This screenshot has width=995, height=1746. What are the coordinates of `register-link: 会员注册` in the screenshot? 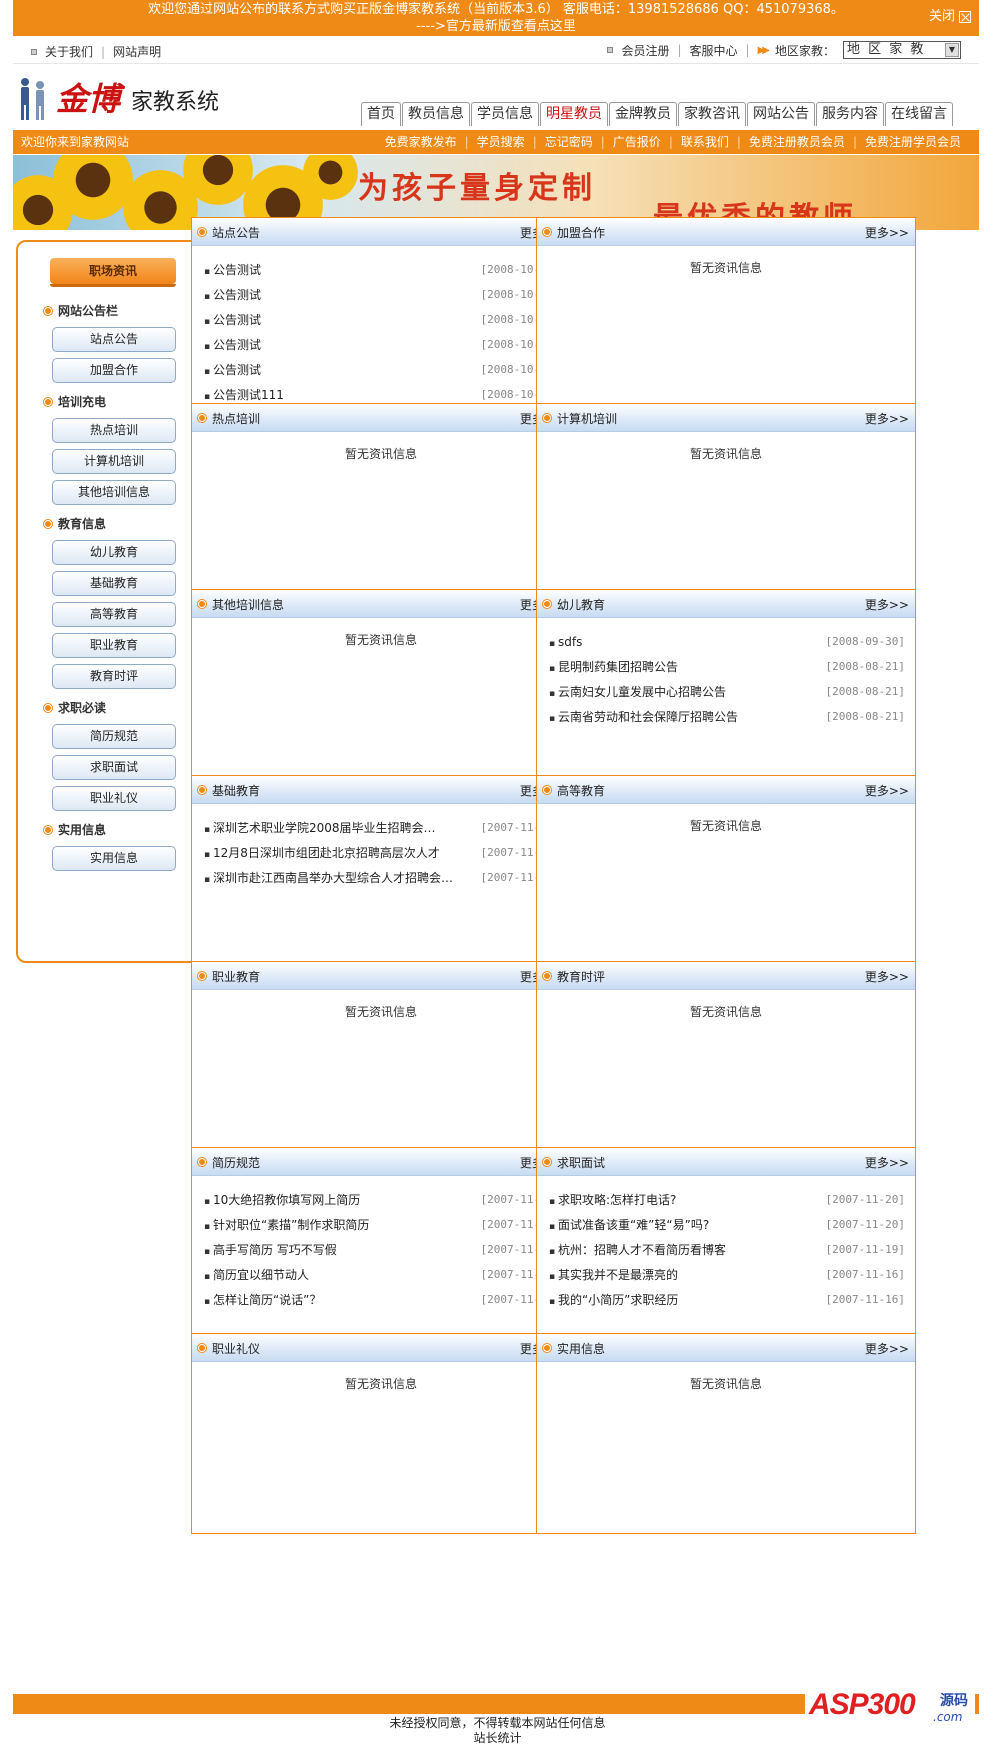 It's located at (645, 50).